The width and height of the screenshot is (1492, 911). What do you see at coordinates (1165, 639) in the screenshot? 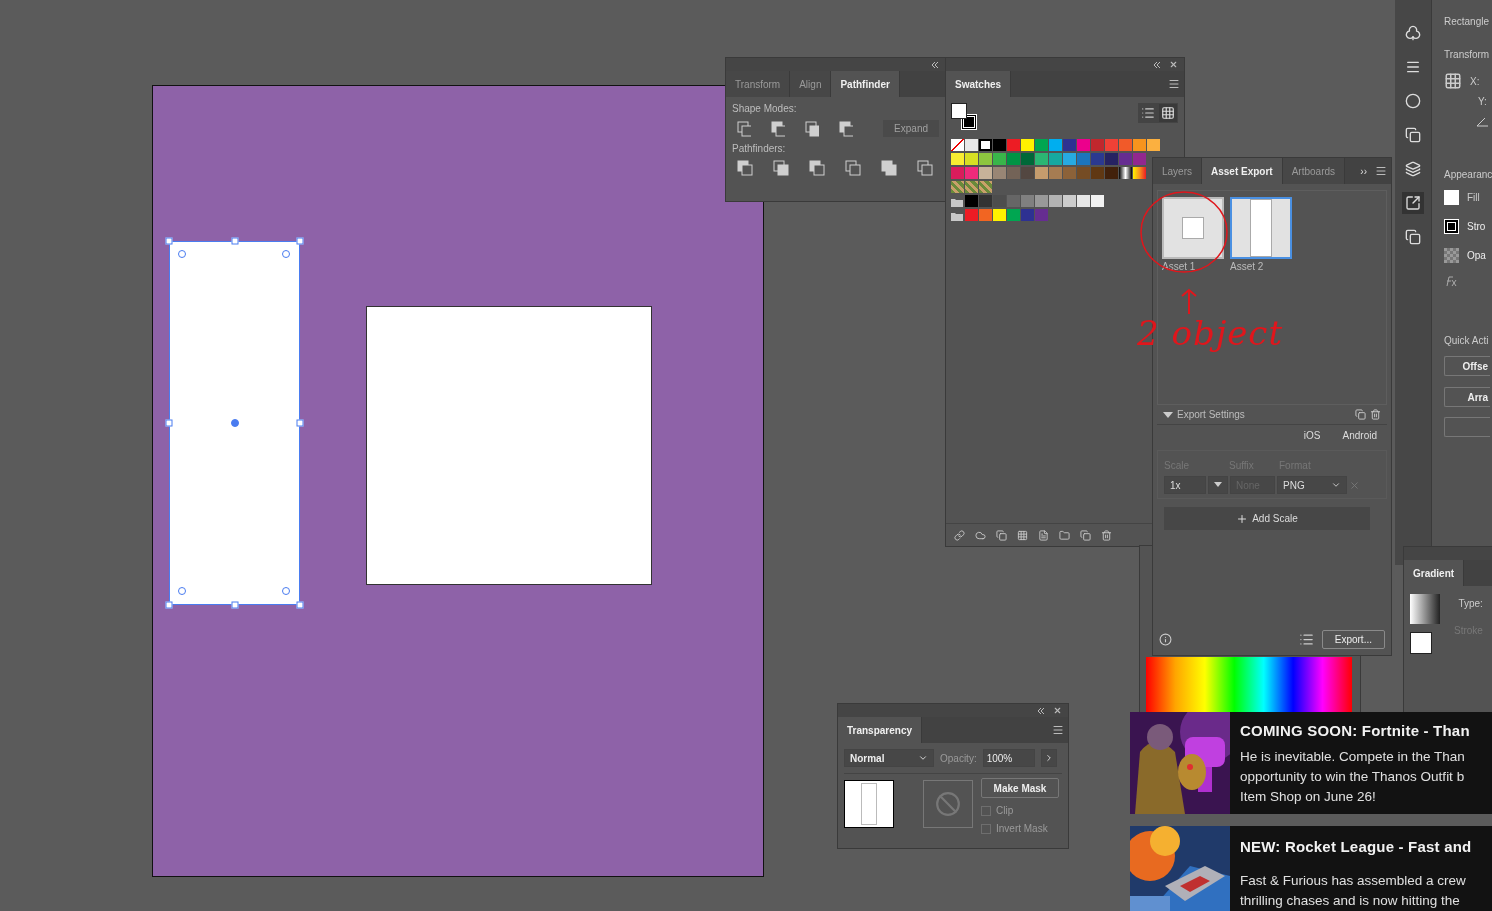
I see `info-icon` at bounding box center [1165, 639].